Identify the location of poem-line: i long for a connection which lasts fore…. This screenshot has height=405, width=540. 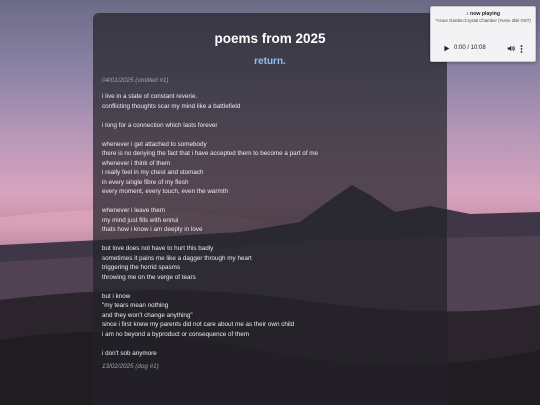
(160, 125).